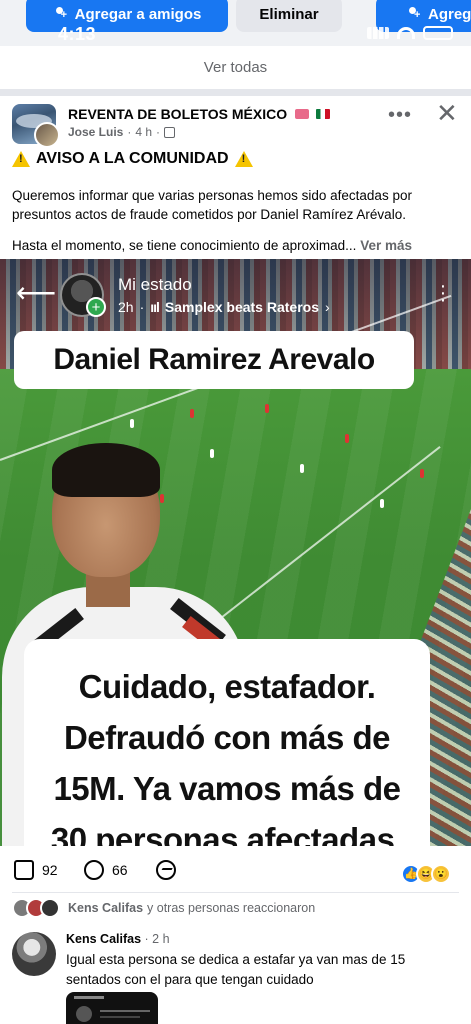  What do you see at coordinates (105, 908) in the screenshot?
I see `reactor-name: Kens Califas` at bounding box center [105, 908].